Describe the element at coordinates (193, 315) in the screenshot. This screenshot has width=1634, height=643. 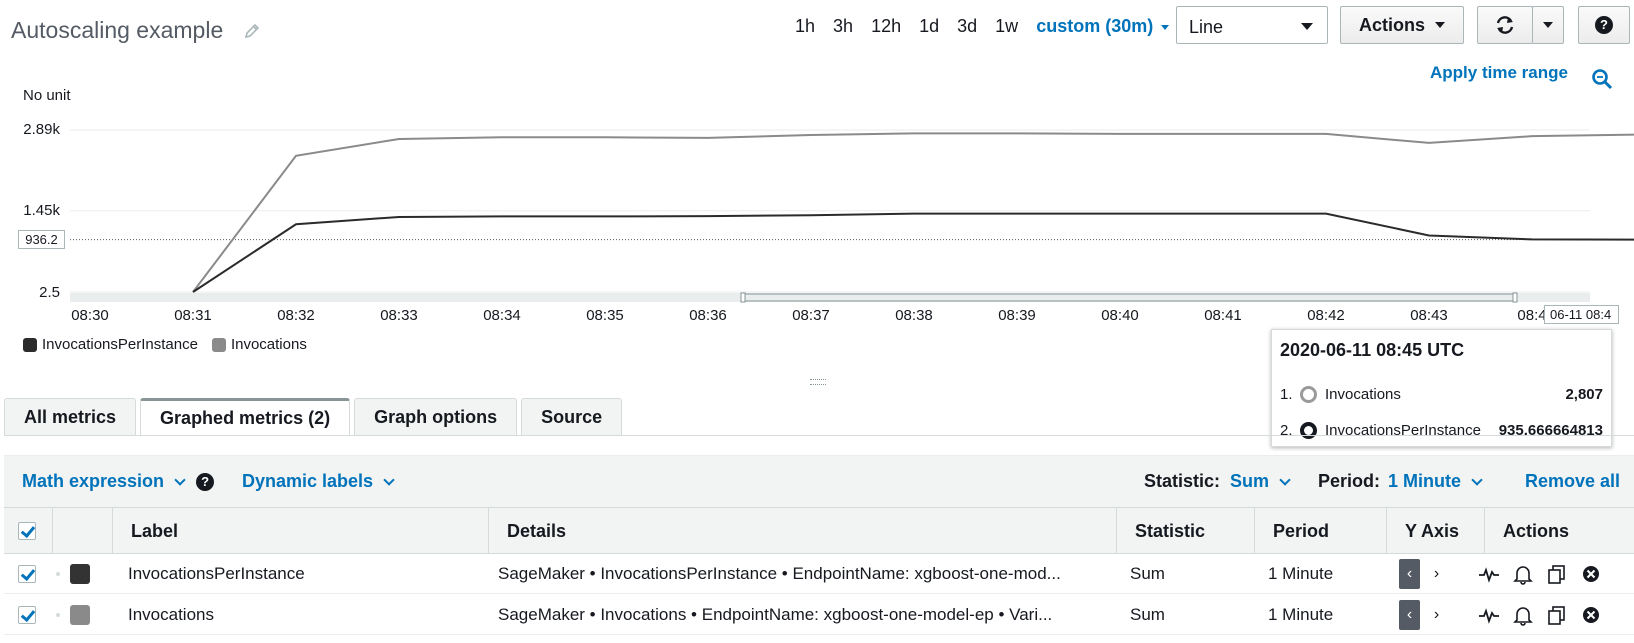
I see `x-tick-label: 08:31` at that location.